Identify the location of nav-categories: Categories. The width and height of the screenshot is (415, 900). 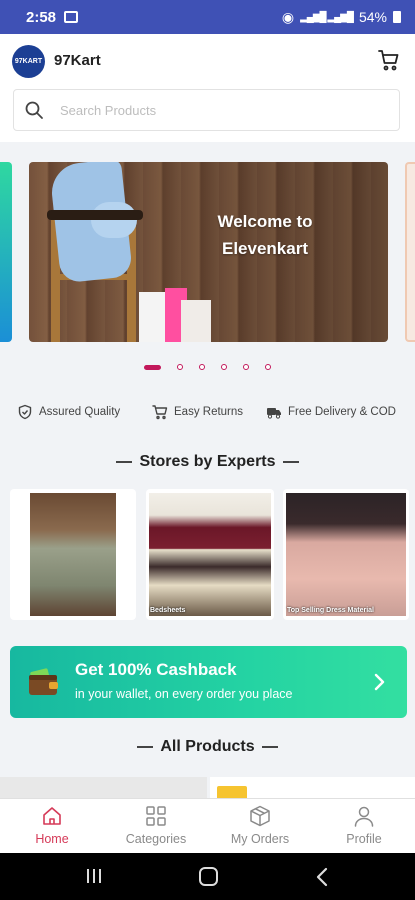
(156, 825).